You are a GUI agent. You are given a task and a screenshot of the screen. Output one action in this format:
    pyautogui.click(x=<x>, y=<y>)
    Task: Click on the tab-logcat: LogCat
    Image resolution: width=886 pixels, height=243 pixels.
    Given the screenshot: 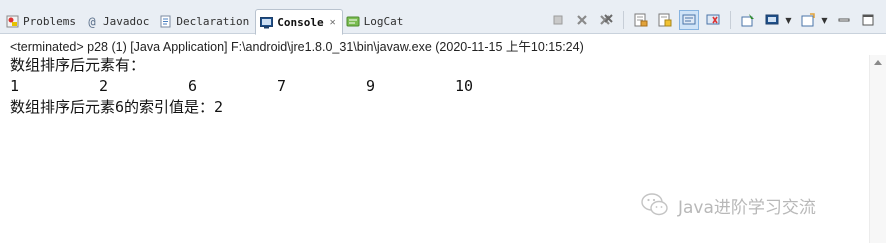 What is the action you would take?
    pyautogui.click(x=376, y=21)
    